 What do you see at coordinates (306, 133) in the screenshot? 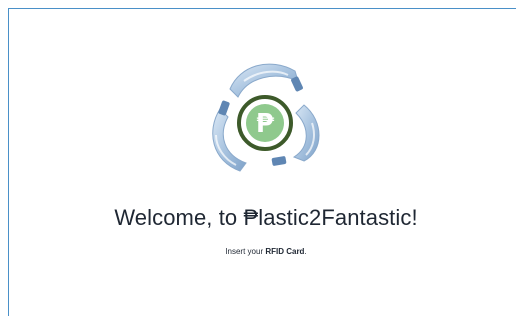
I see `bottle-right` at bounding box center [306, 133].